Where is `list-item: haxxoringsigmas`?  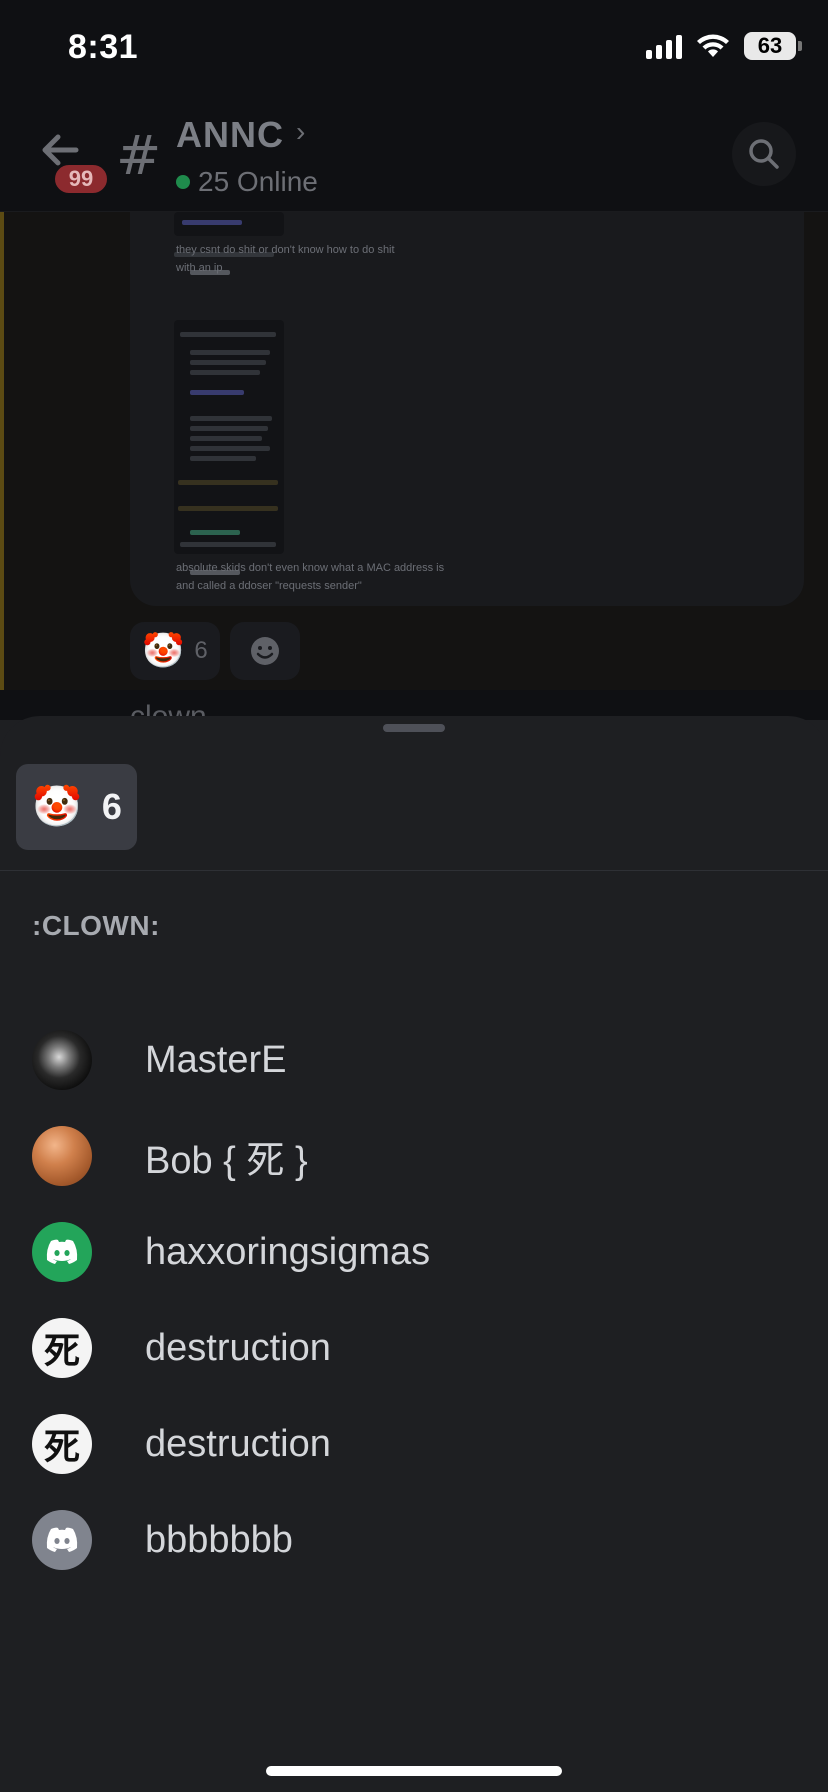
list-item: haxxoringsigmas is located at coordinates (414, 1252).